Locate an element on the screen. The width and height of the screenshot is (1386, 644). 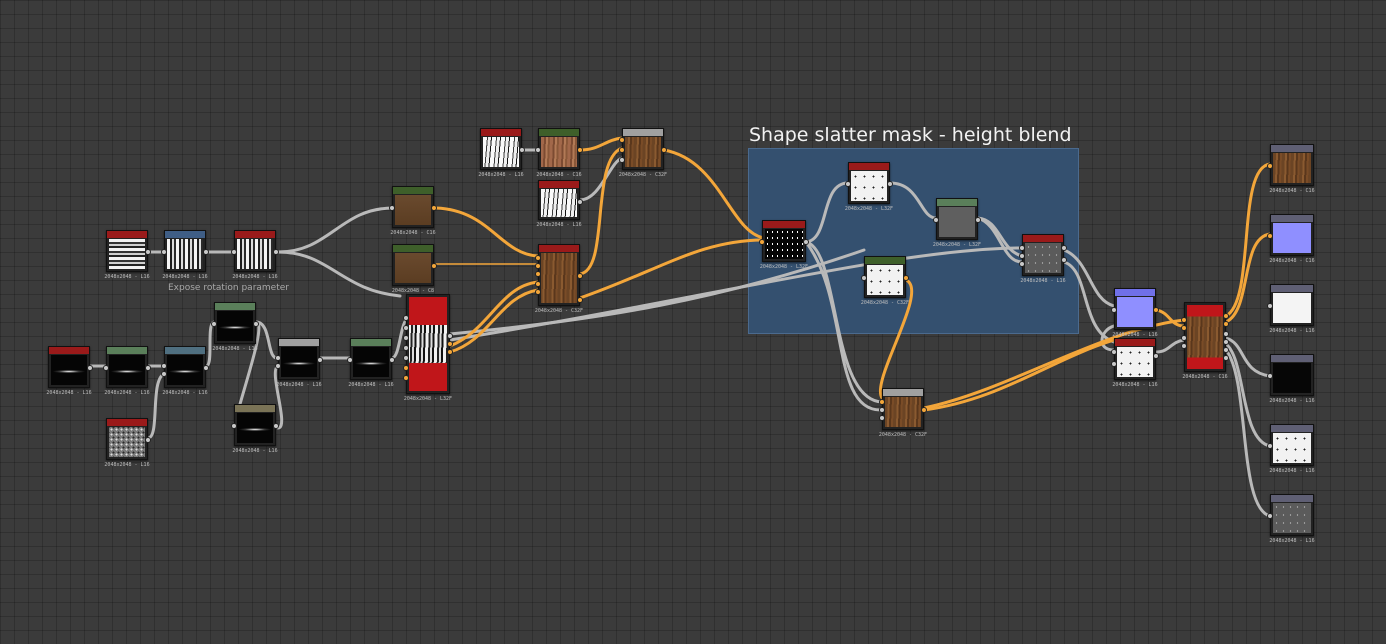
graph-node-big: 2048x2048 - L32F is located at coordinates (428, 348).